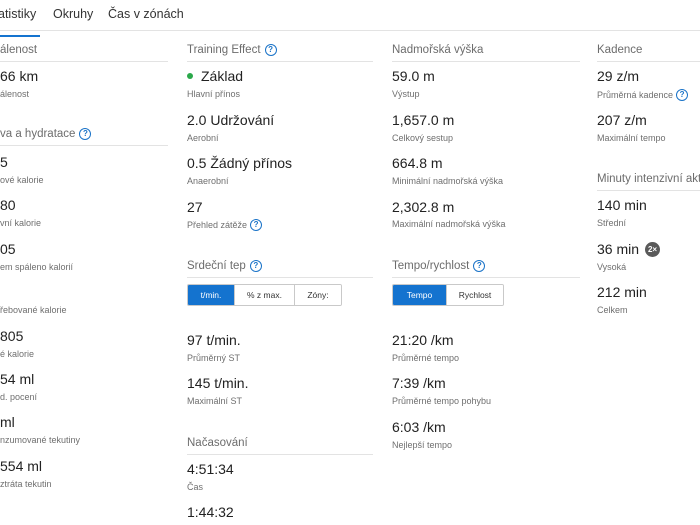 Image resolution: width=700 pixels, height=525 pixels. Describe the element at coordinates (448, 181) in the screenshot. I see `min-elevation-label: Minimální nadmořská výška` at that location.